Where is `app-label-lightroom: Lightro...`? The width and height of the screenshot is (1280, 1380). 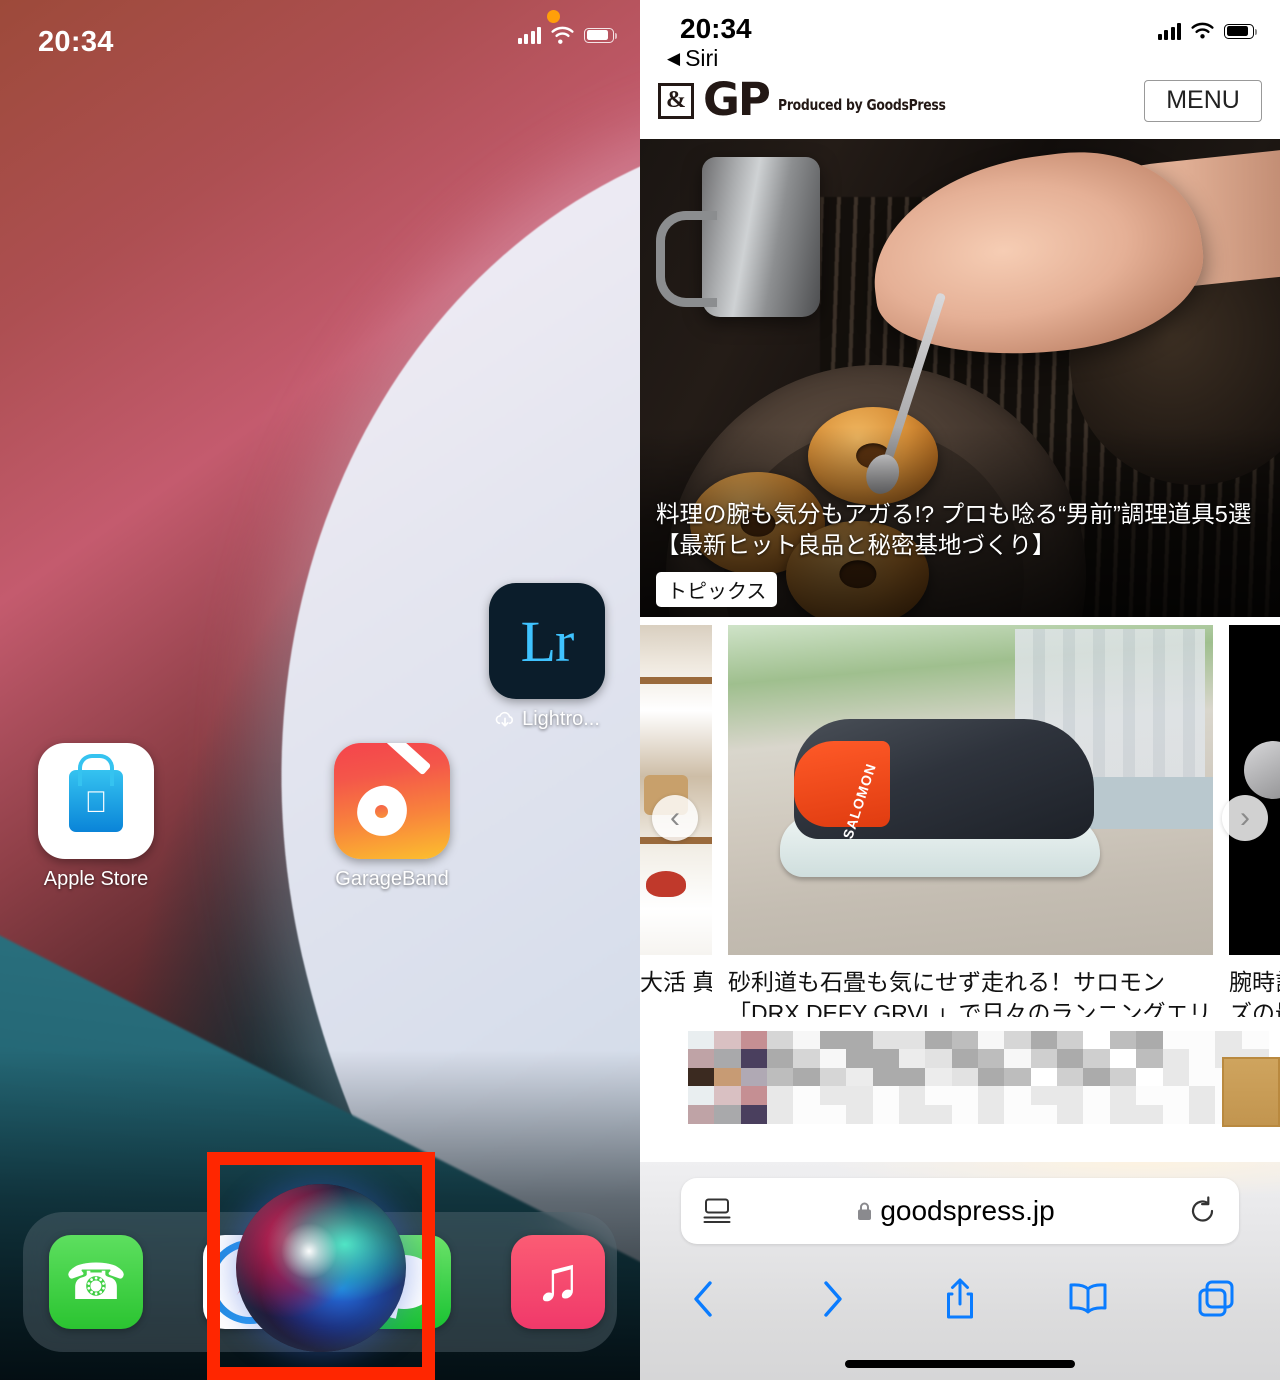
app-label-lightroom: Lightro... is located at coordinates (561, 719).